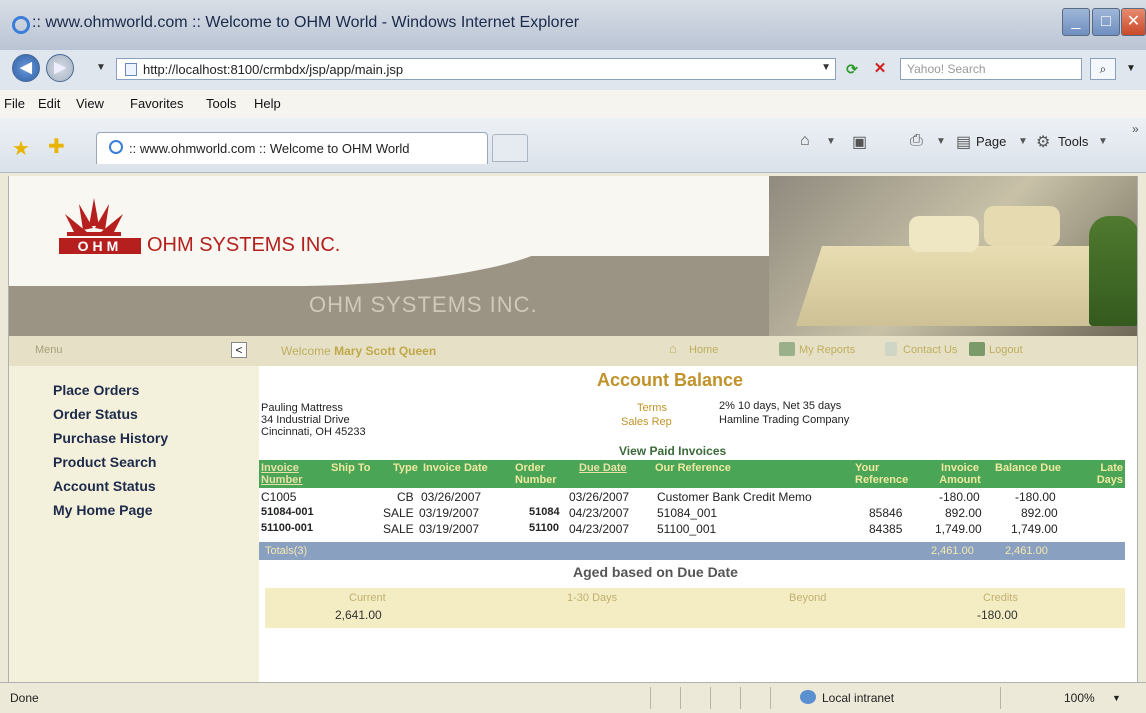 This screenshot has height=713, width=1146. Describe the element at coordinates (880, 69) in the screenshot. I see `stop-button: ✕` at that location.